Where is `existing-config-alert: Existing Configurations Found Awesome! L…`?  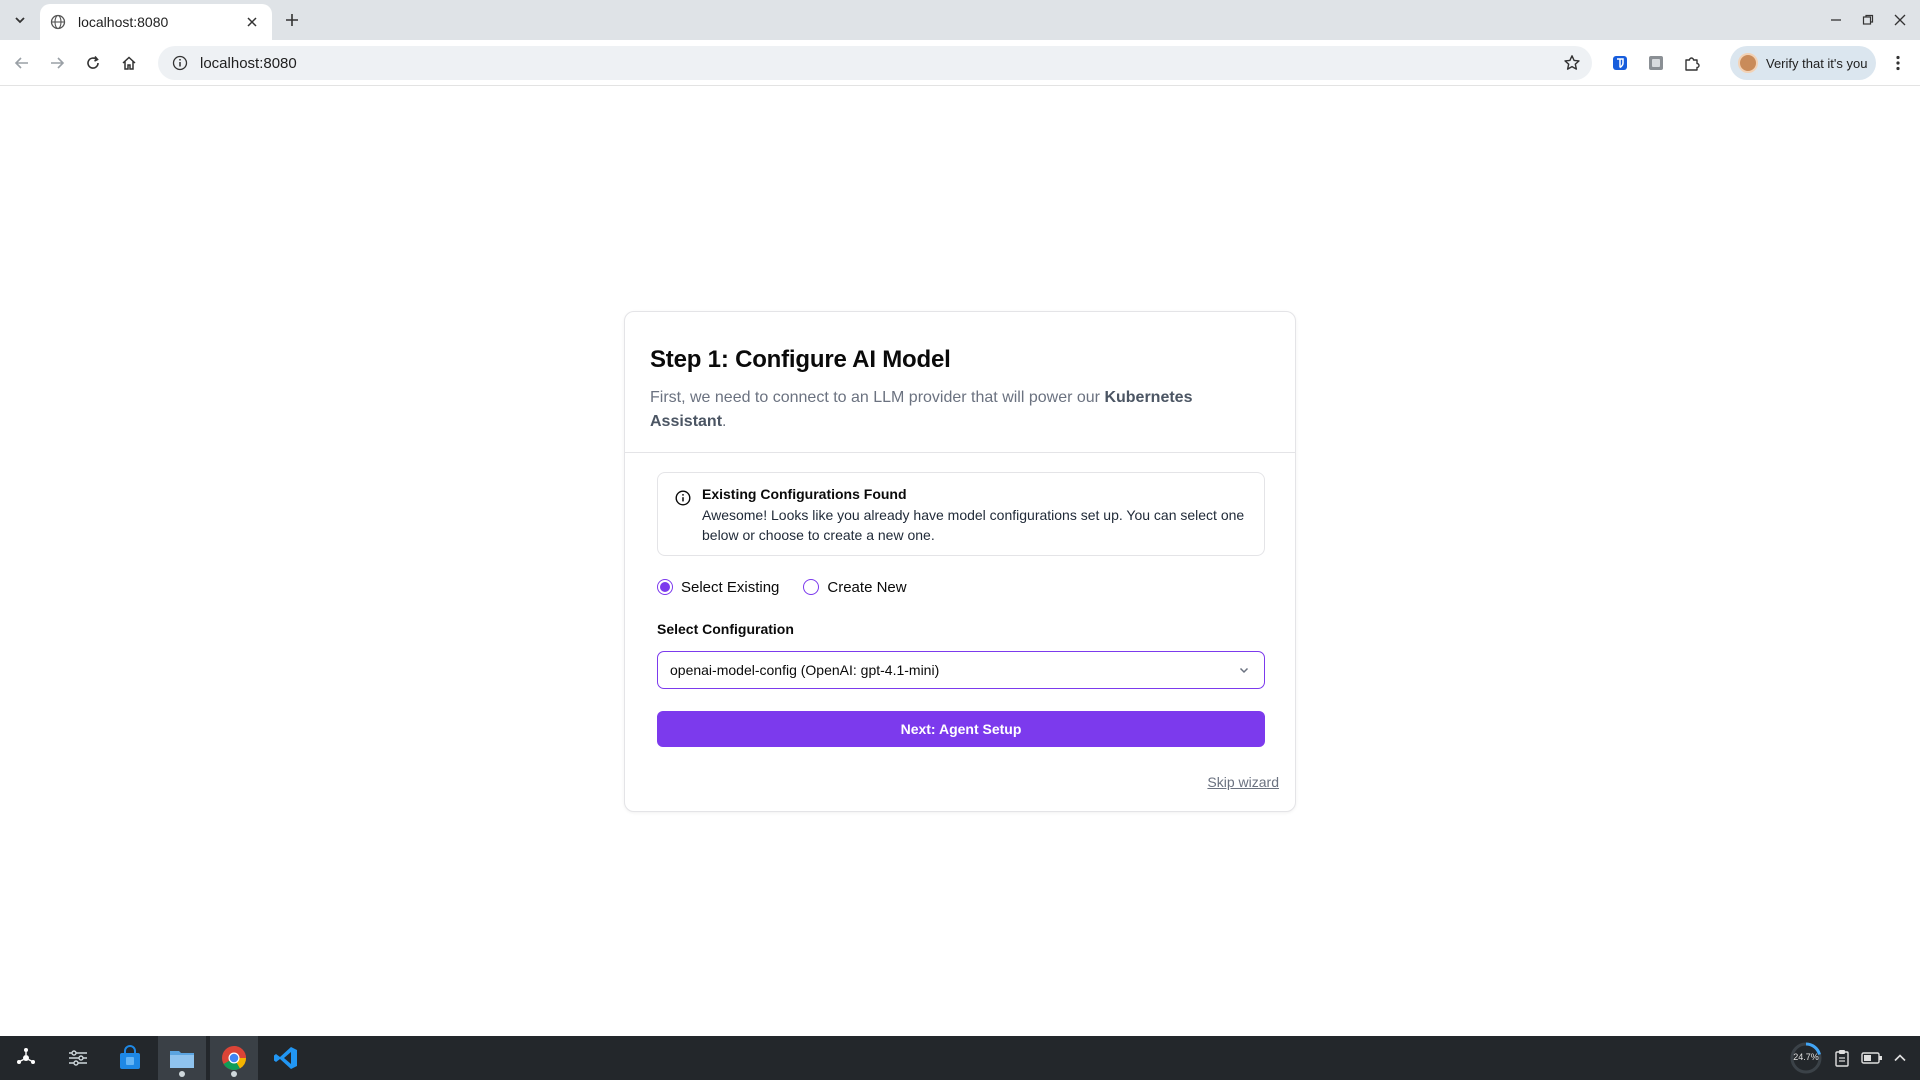
existing-config-alert: Existing Configurations Found Awesome! L… is located at coordinates (961, 514).